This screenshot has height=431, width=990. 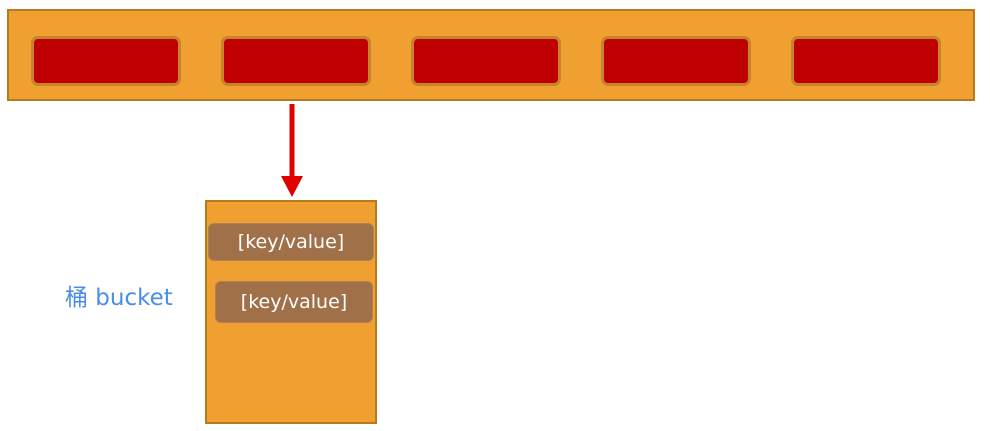 I want to click on bucket-label: 桶 bucket, so click(x=119, y=298).